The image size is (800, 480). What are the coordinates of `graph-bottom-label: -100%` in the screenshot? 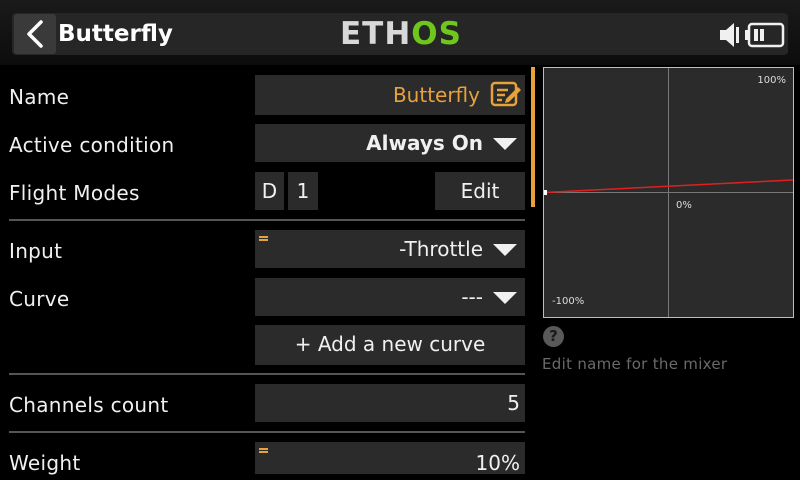 It's located at (568, 301).